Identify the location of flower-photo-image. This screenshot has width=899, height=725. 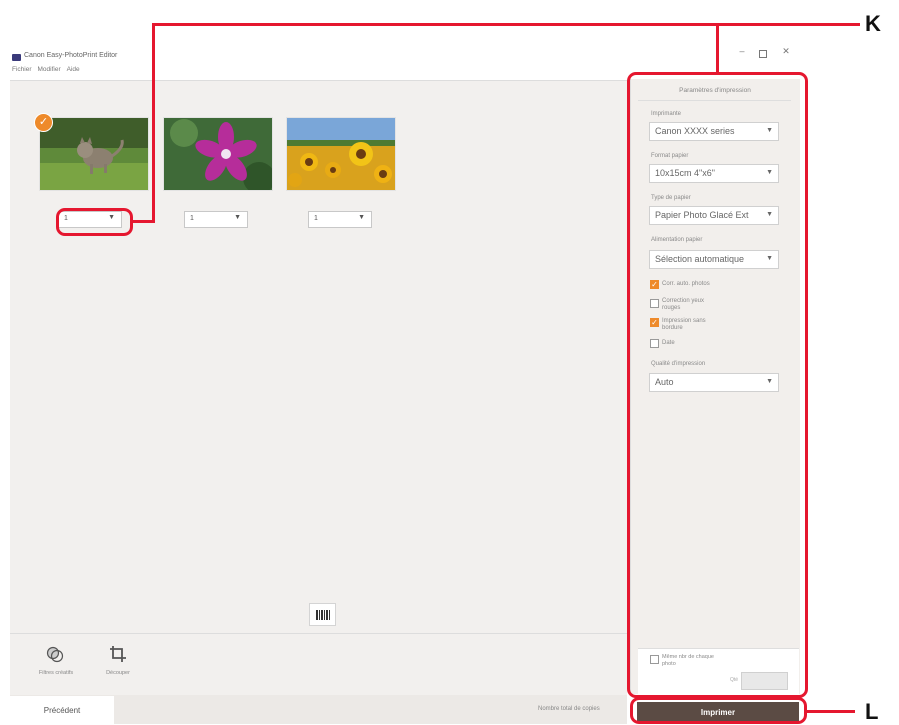
(218, 154).